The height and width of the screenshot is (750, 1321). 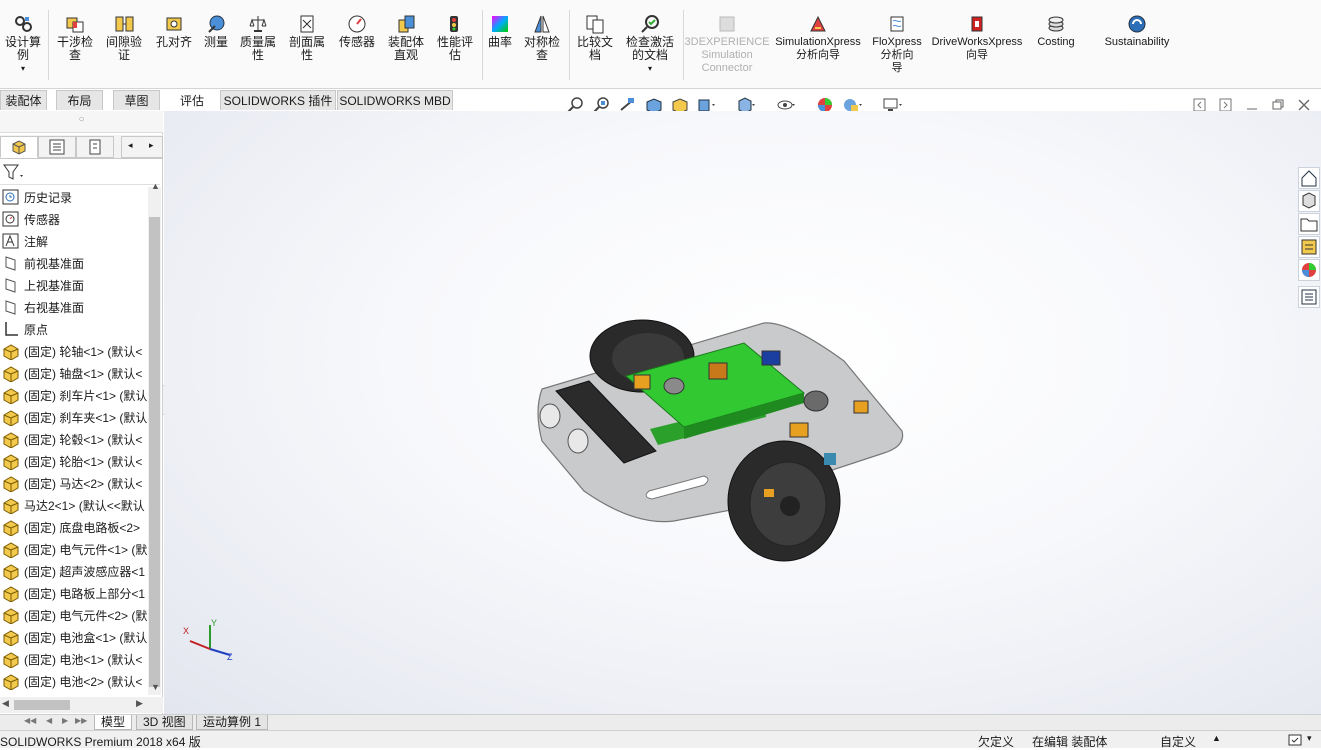 I want to click on tree-item: 传感器, so click(x=74, y=219).